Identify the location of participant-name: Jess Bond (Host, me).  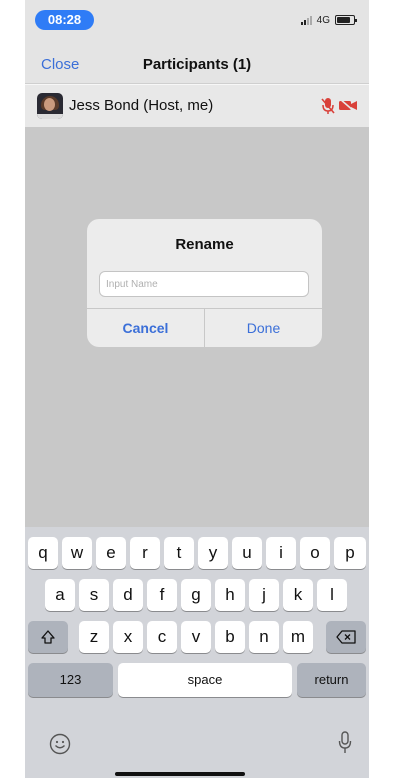
(141, 105).